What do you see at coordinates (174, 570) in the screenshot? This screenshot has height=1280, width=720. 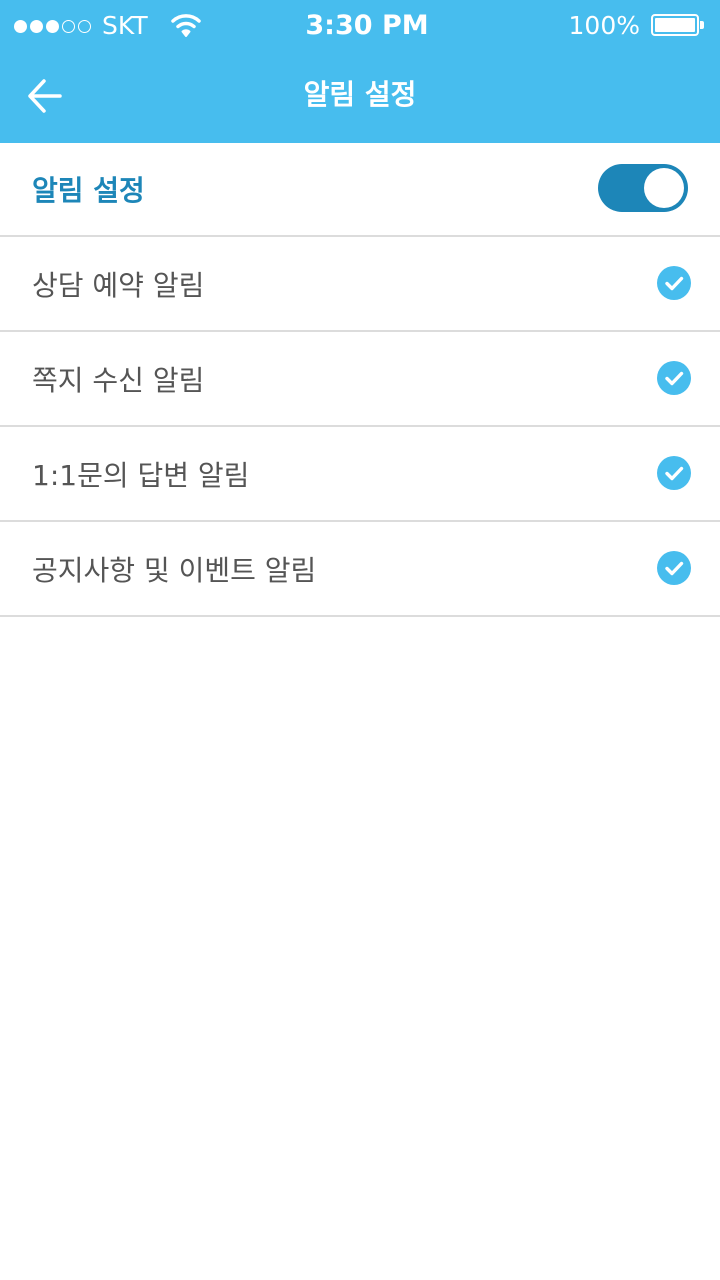 I see `setting-label: 공지사항 및 이벤트 알림` at bounding box center [174, 570].